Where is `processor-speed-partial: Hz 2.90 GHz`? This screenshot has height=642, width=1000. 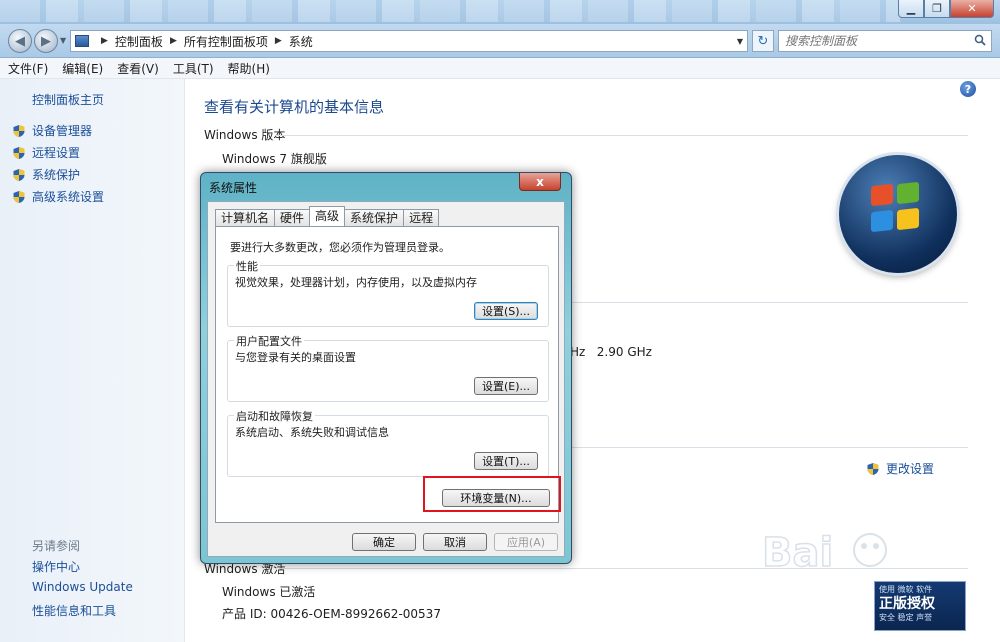
processor-speed-partial: Hz 2.90 GHz is located at coordinates (611, 352).